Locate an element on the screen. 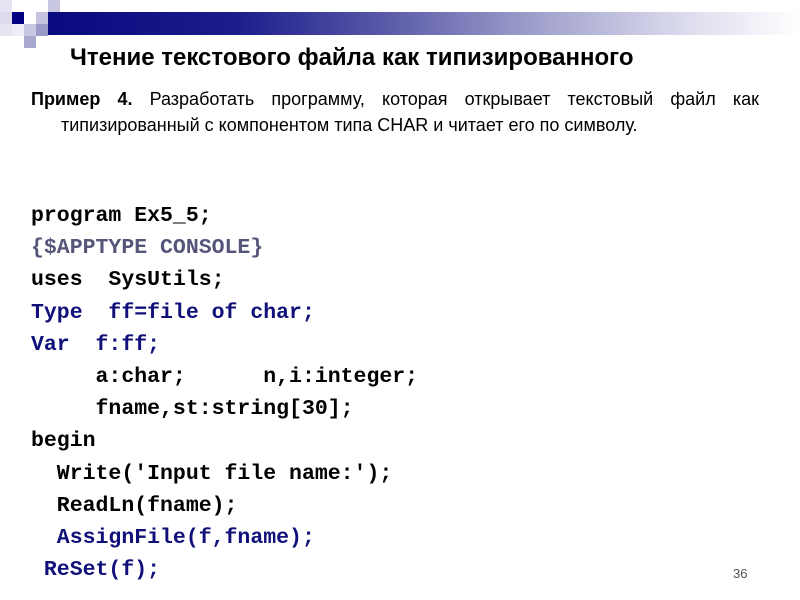 The image size is (800, 600). code-line: ReadLn(fname); is located at coordinates (134, 505).